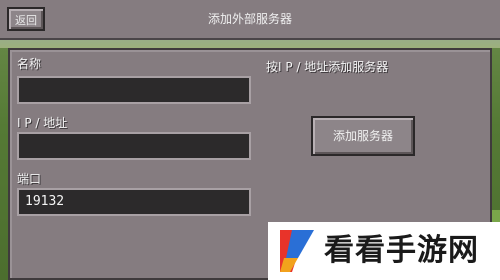 This screenshot has width=500, height=280. I want to click on ip-label: I P / 地址, so click(42, 123).